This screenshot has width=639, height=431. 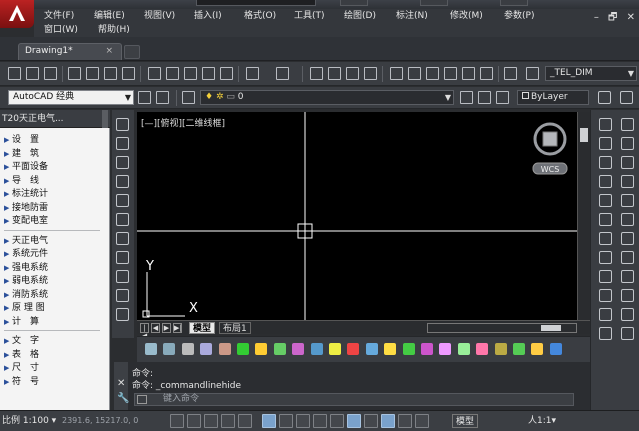 What do you see at coordinates (132, 52) in the screenshot?
I see `new-tab-button` at bounding box center [132, 52].